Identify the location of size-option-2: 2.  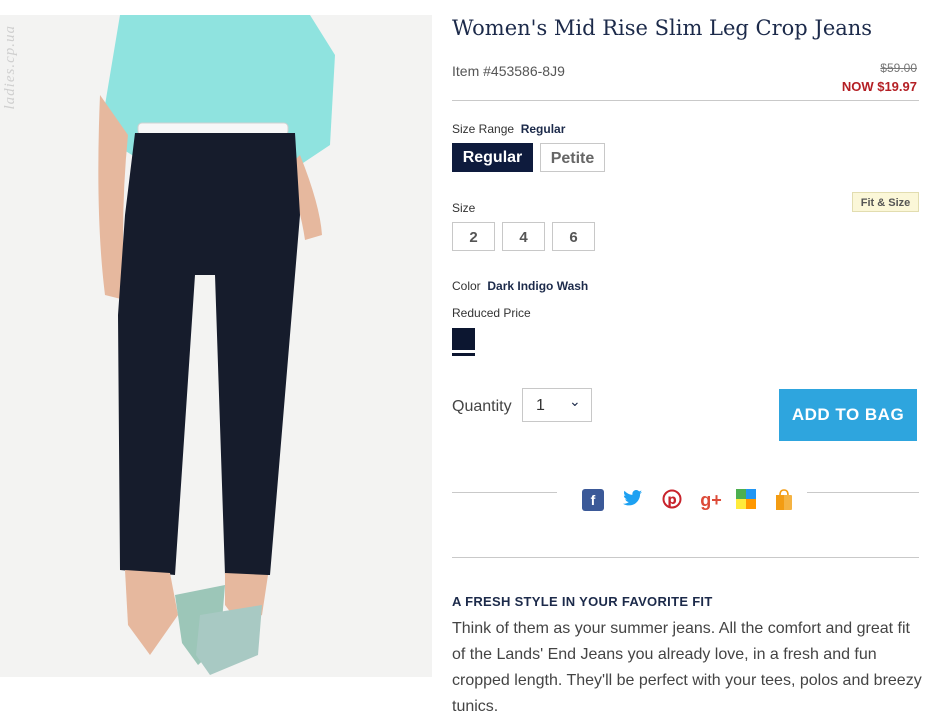
(473, 236).